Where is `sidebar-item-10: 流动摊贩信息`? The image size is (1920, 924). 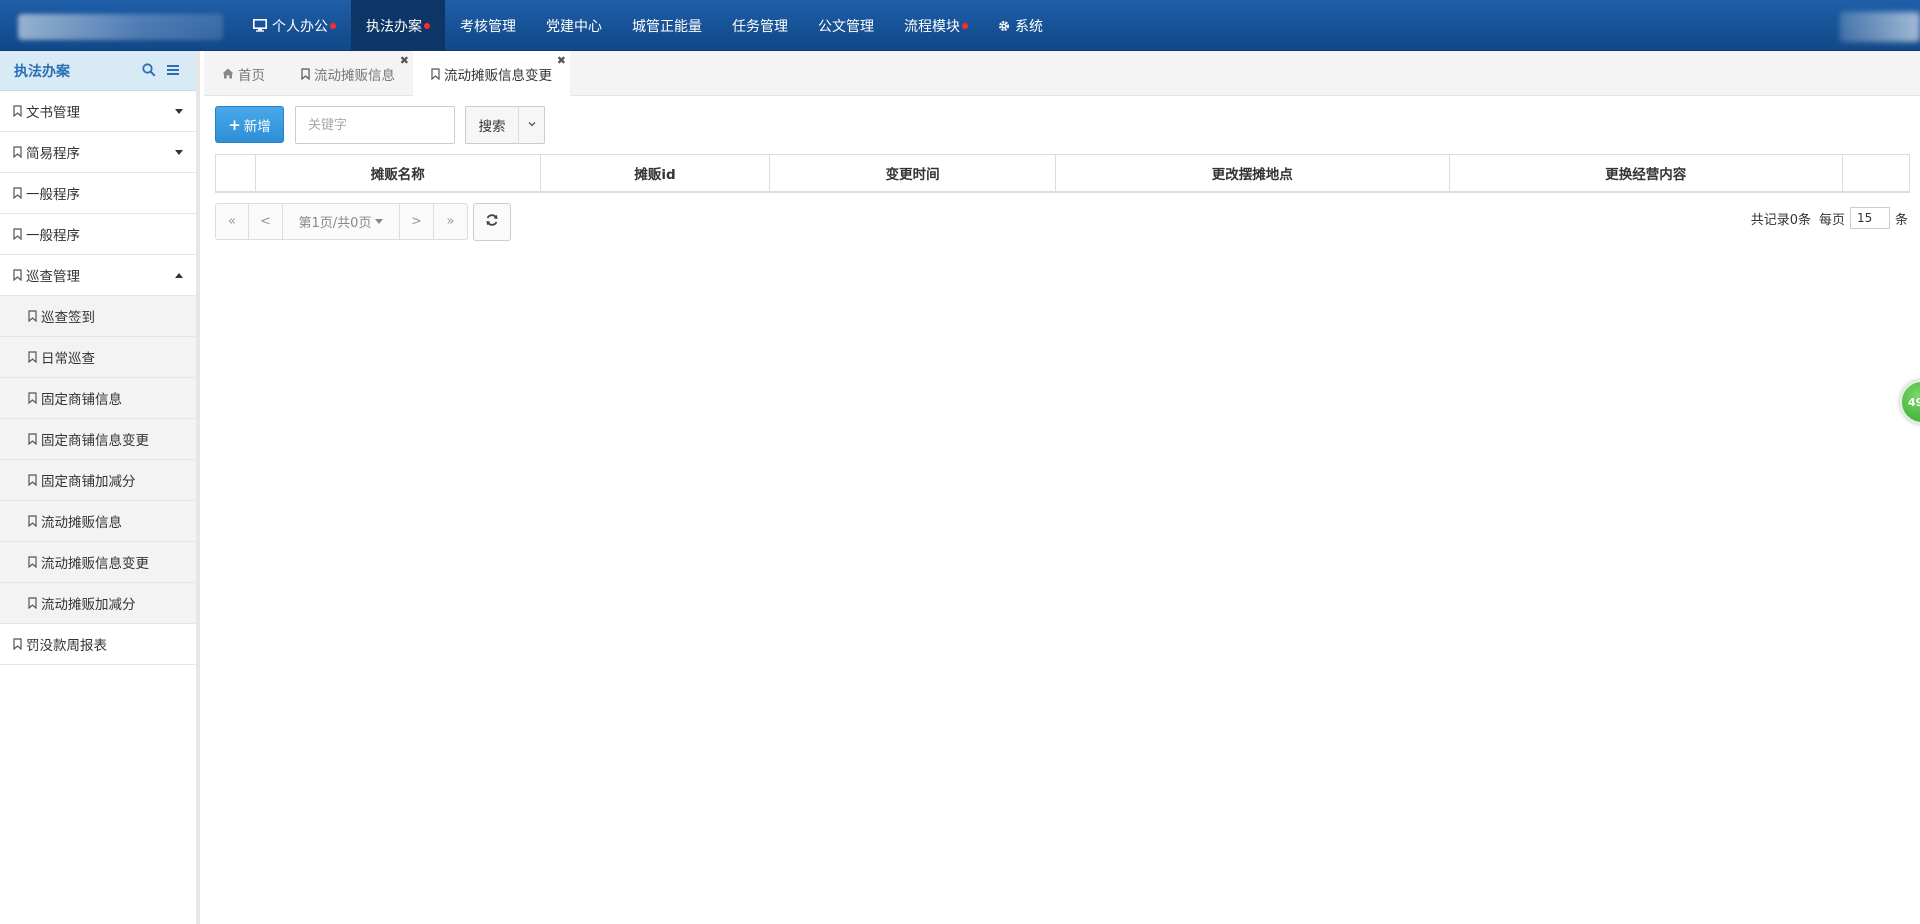
sidebar-item-10: 流动摊贩信息 is located at coordinates (98, 521).